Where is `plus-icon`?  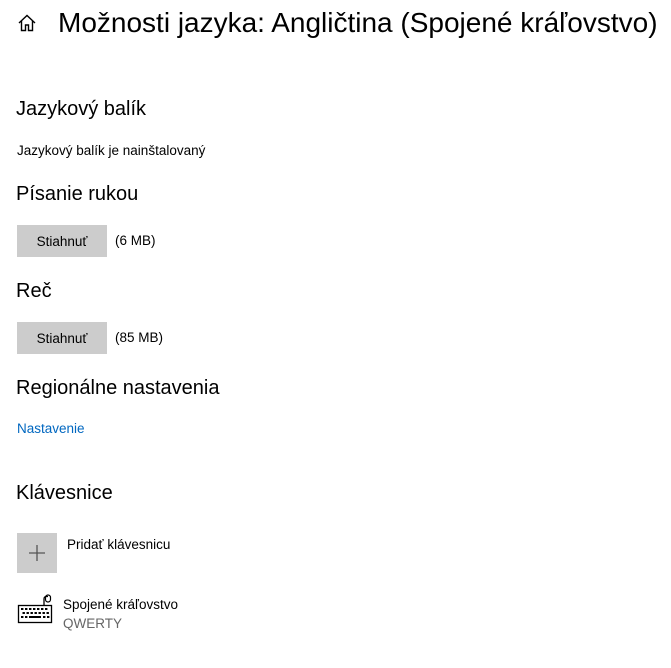 plus-icon is located at coordinates (37, 553).